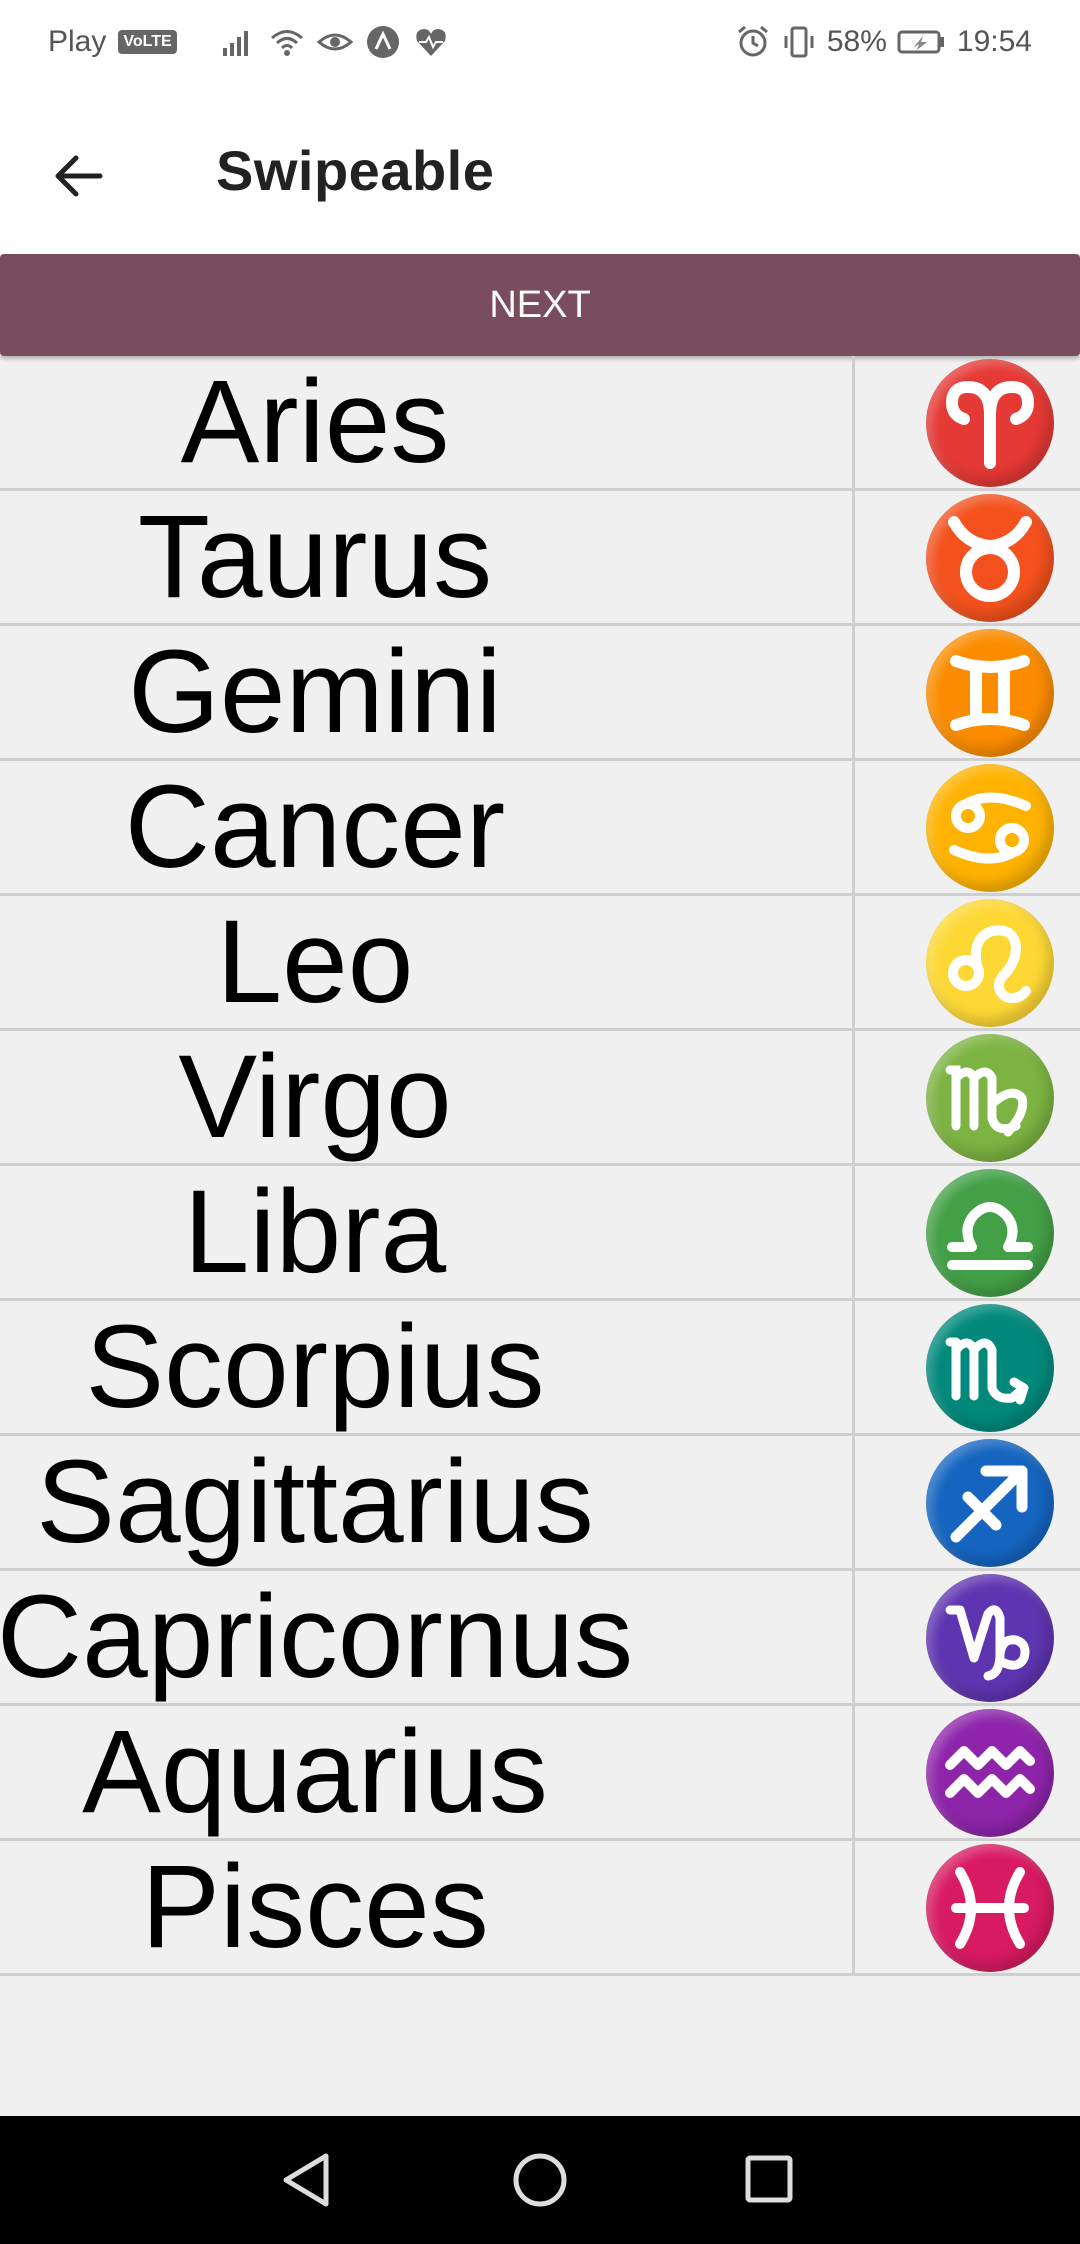 The height and width of the screenshot is (2244, 1080). What do you see at coordinates (315, 962) in the screenshot?
I see `sign-name: Leo` at bounding box center [315, 962].